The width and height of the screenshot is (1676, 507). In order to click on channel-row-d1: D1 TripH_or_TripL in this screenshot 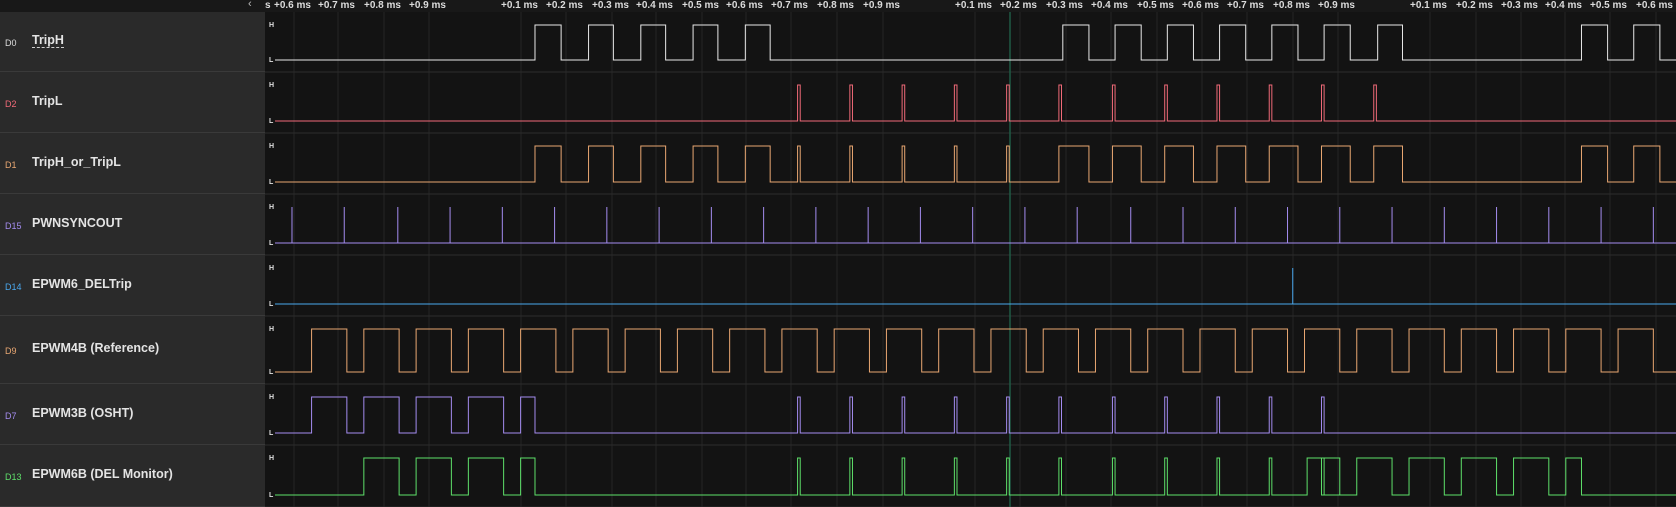, I will do `click(132, 163)`.